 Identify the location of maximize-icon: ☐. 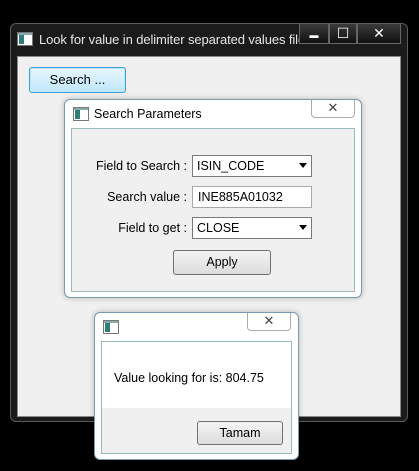
(343, 33).